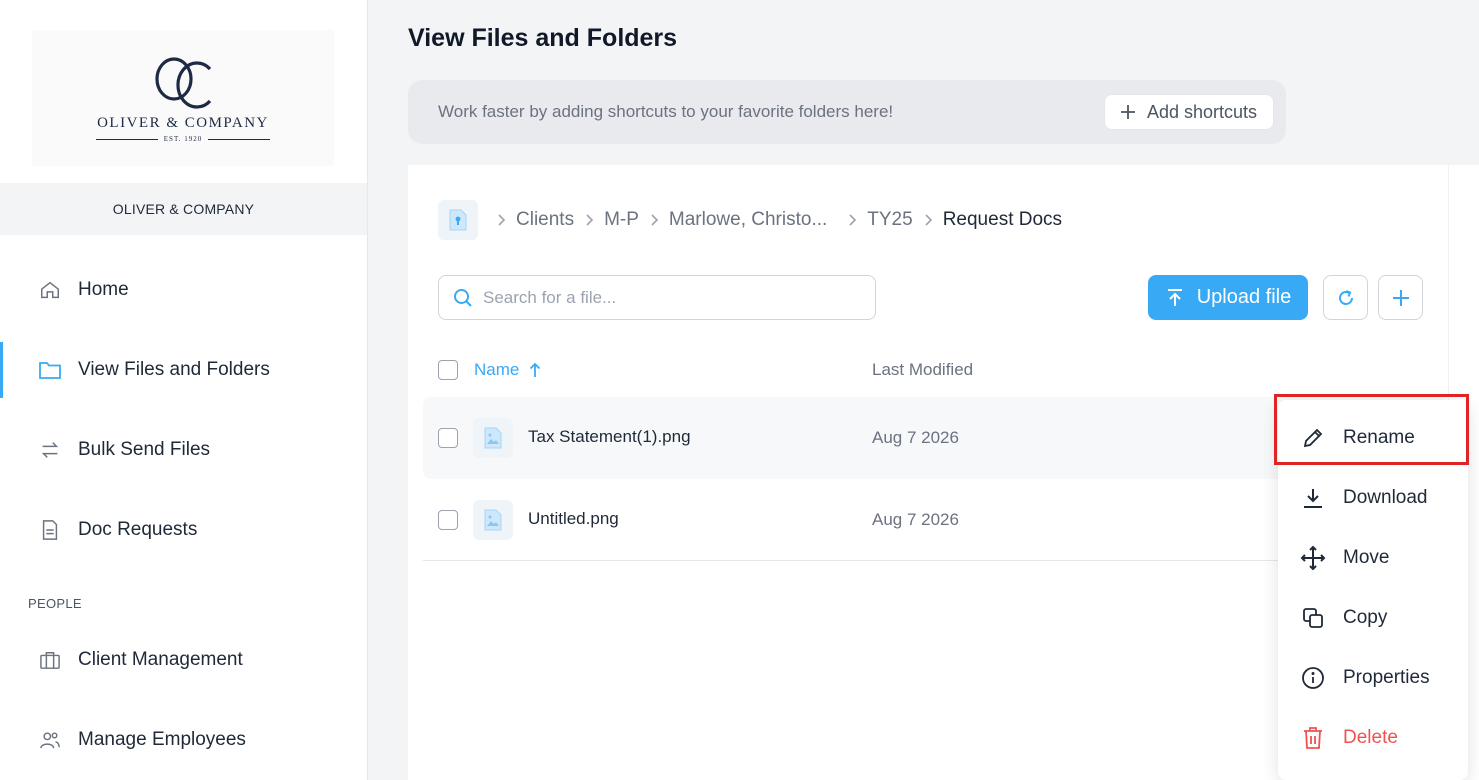 The width and height of the screenshot is (1479, 780). I want to click on sort-ascending-icon, so click(535, 369).